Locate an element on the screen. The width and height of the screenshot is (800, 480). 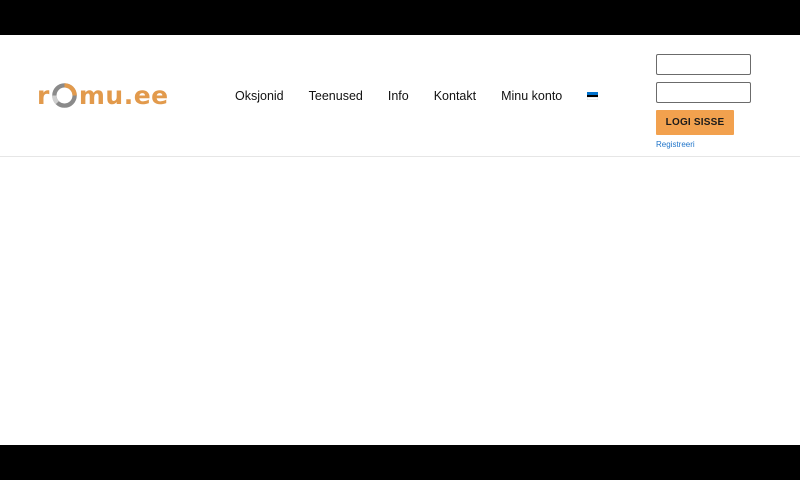
register-link: Registreeri is located at coordinates (711, 144).